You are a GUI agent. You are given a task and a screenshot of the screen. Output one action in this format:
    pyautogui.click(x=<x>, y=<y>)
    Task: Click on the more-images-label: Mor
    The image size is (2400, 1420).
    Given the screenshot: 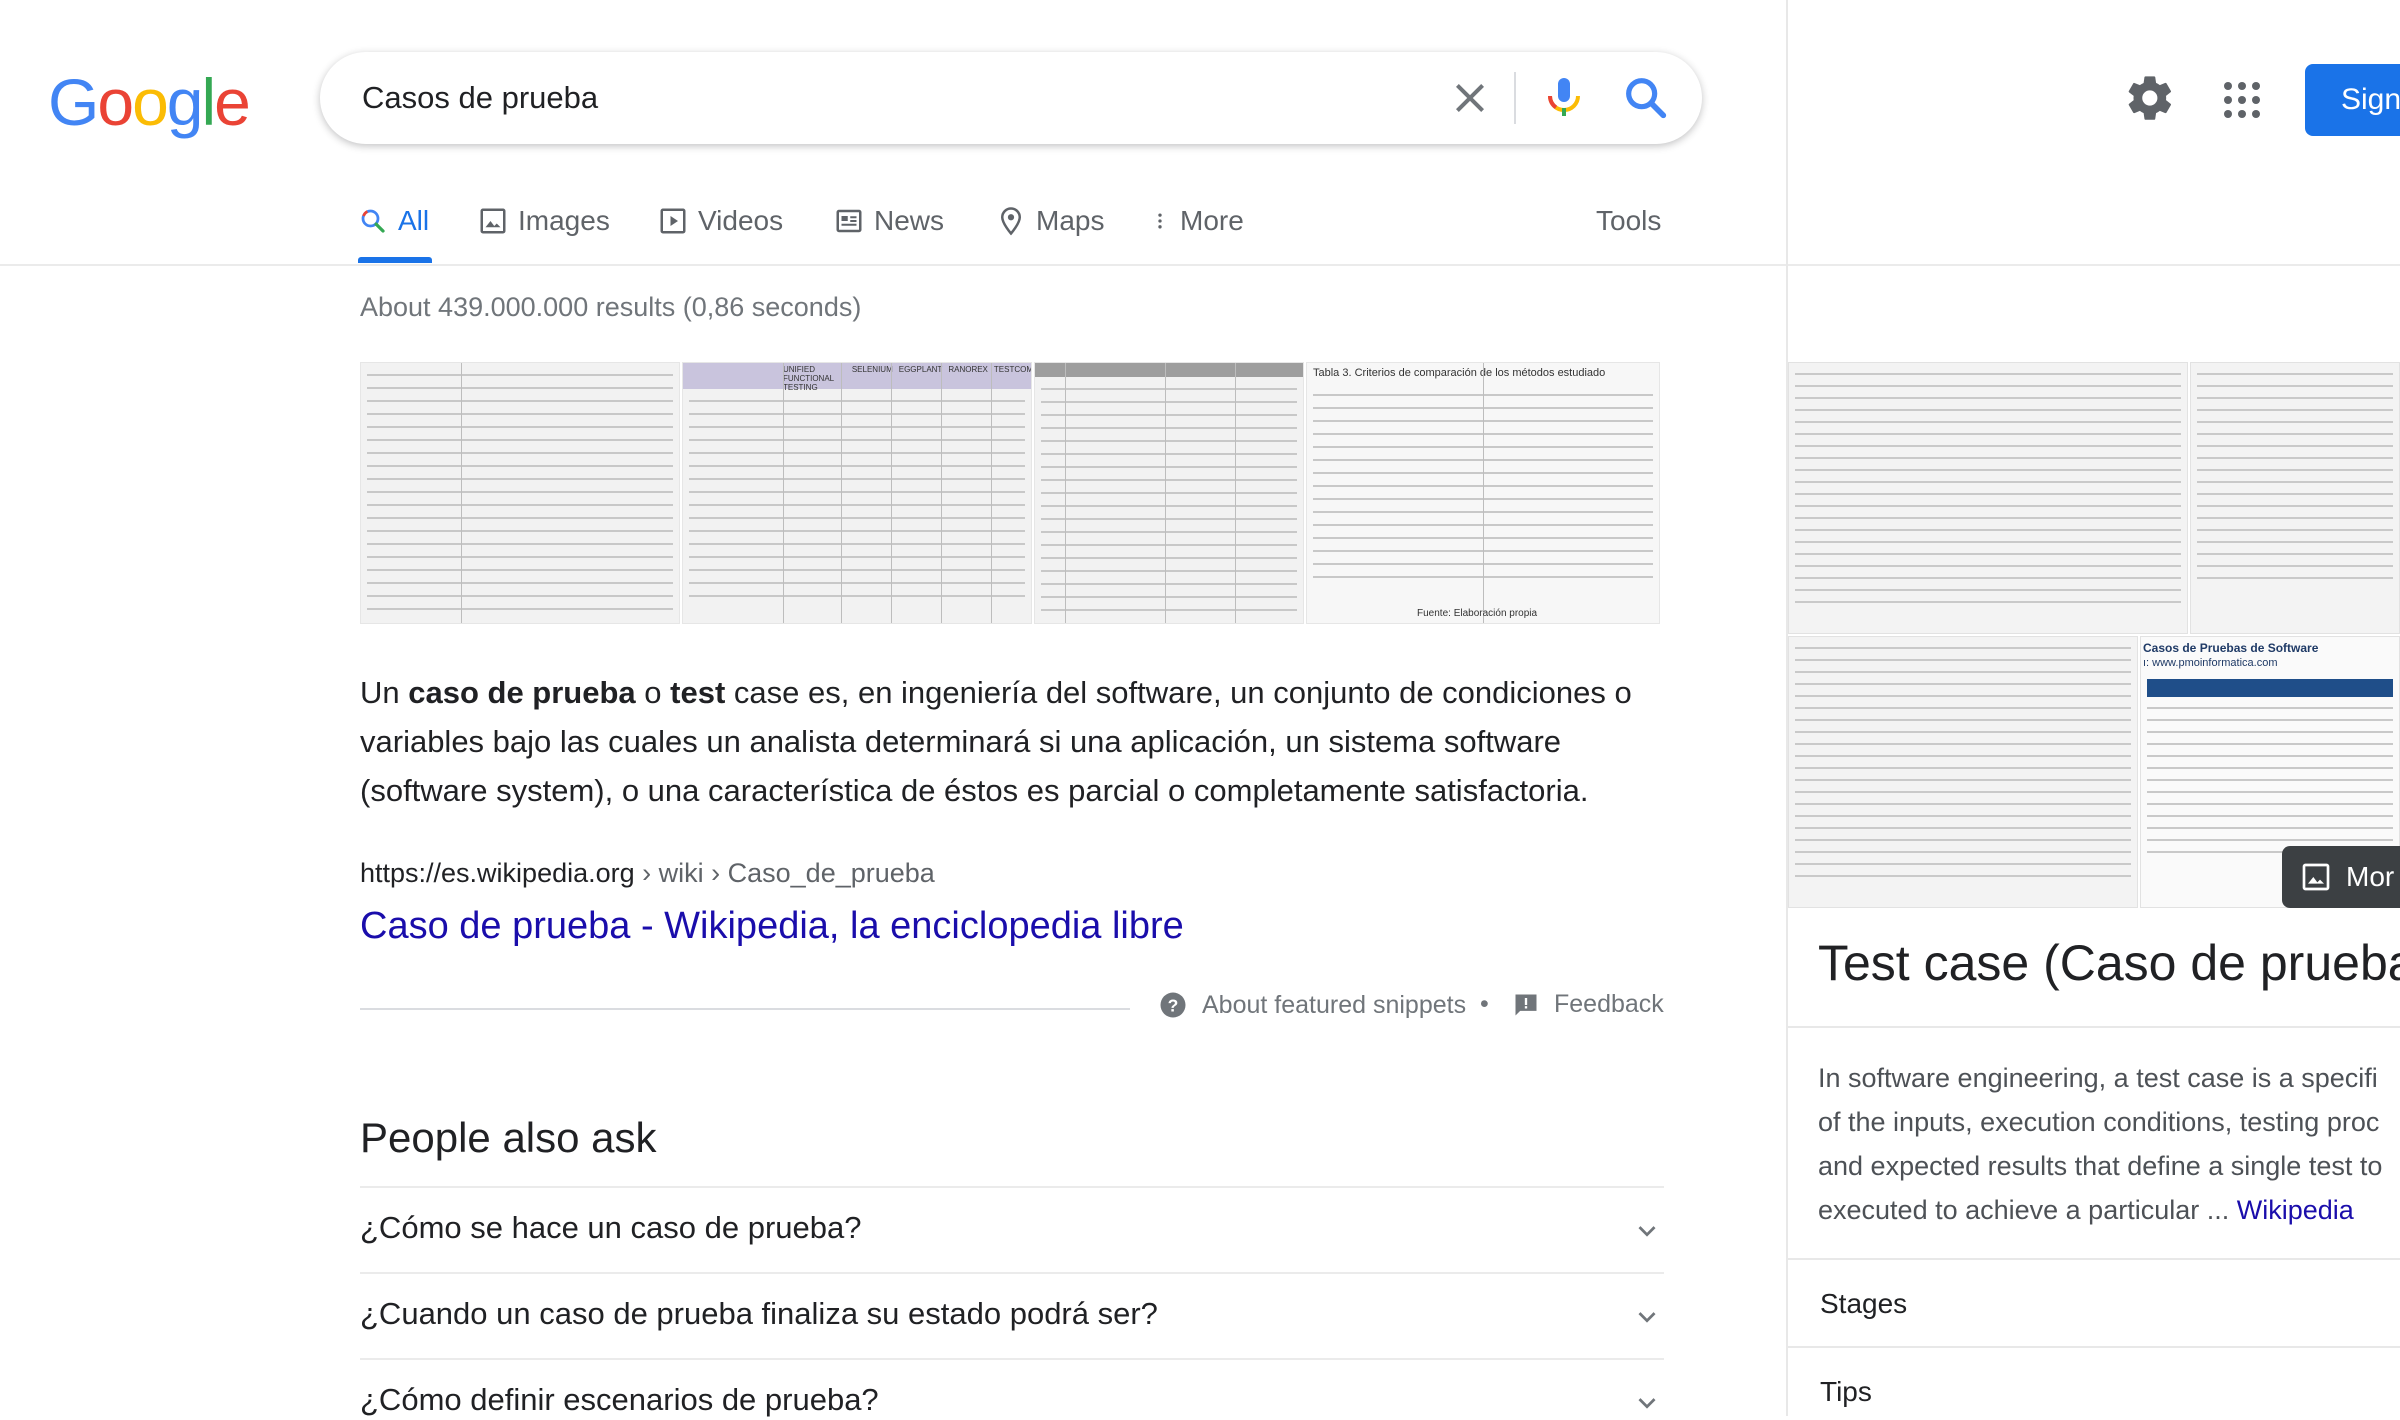 What is the action you would take?
    pyautogui.click(x=2370, y=876)
    